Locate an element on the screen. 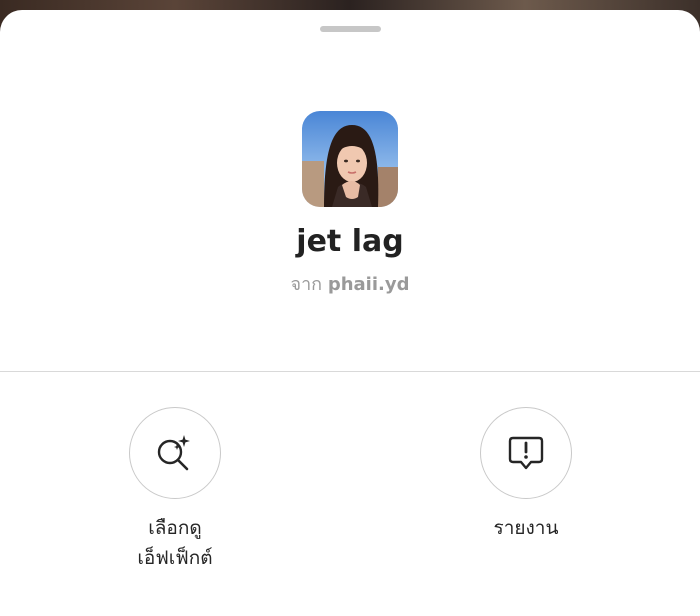 The height and width of the screenshot is (616, 700). browse-effects-button: เลือกดู เอ็ฟเฟ็กต์ is located at coordinates (175, 490).